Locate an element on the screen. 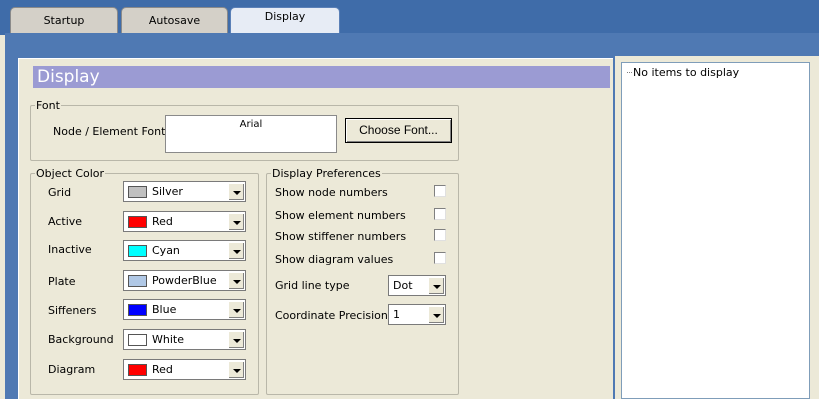  color-label-diagram: Diagram is located at coordinates (72, 369).